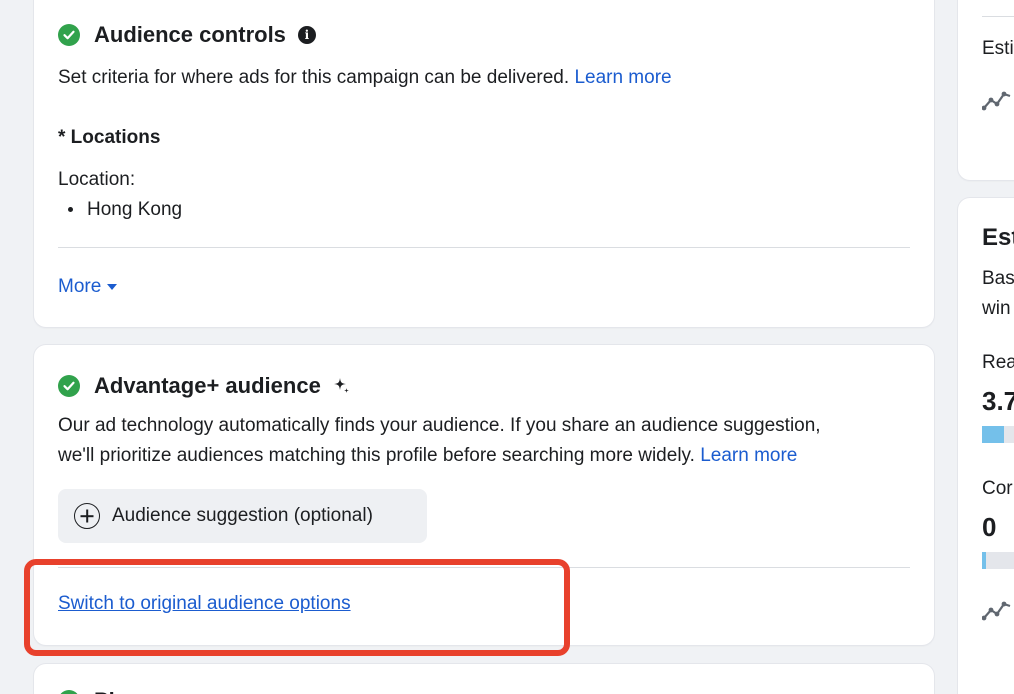  I want to click on reach-bar, so click(998, 434).